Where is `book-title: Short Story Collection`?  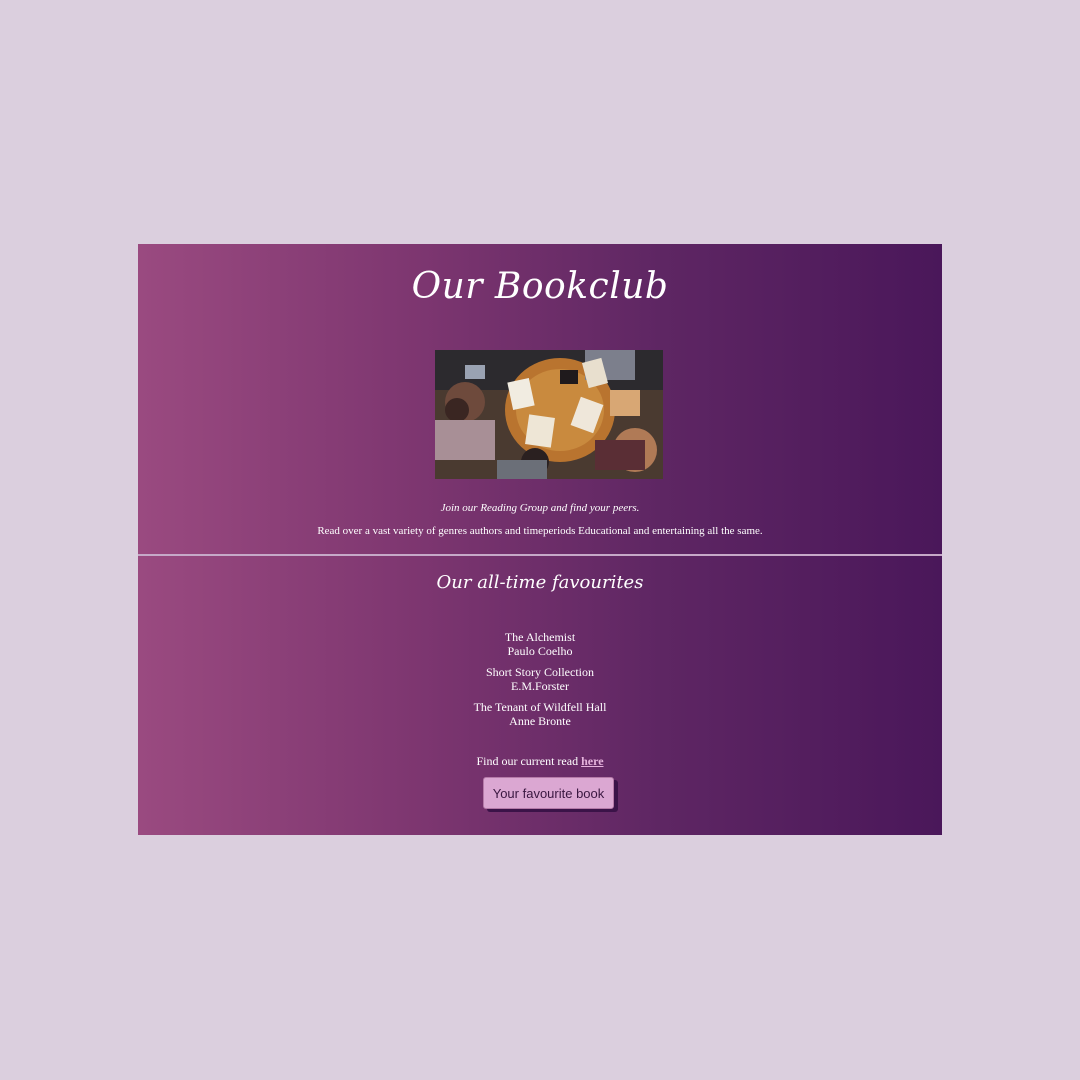 book-title: Short Story Collection is located at coordinates (540, 672).